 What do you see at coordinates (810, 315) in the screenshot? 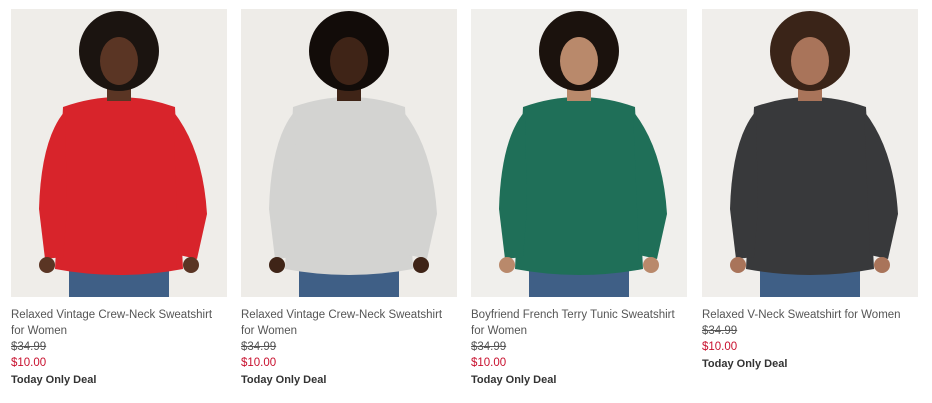
I see `product-title: Relaxed V-Neck Sweatshirt for Women` at bounding box center [810, 315].